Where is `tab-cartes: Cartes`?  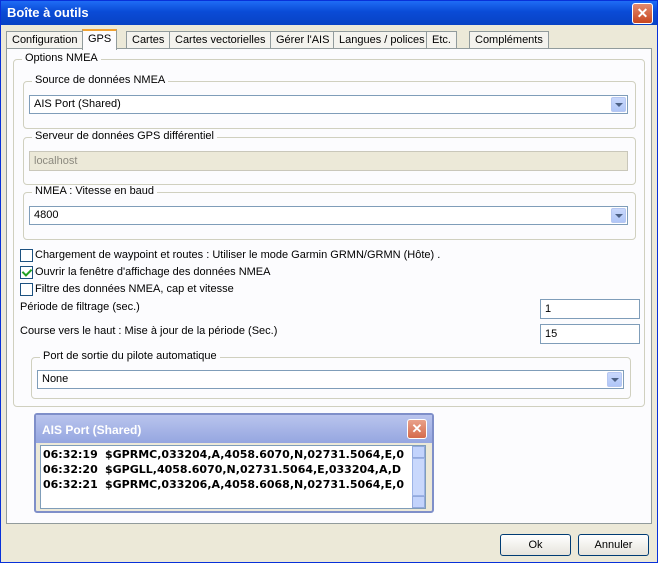 tab-cartes: Cartes is located at coordinates (148, 40).